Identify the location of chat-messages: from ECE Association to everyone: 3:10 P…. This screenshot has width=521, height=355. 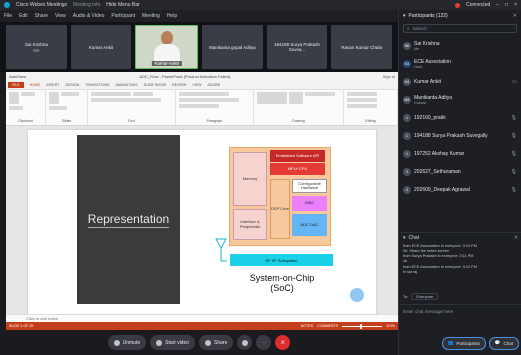
(460, 259).